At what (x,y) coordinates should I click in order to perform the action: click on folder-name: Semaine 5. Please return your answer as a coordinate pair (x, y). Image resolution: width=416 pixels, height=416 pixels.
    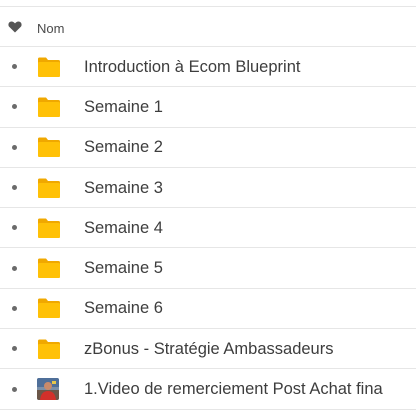
    Looking at the image, I should click on (123, 268).